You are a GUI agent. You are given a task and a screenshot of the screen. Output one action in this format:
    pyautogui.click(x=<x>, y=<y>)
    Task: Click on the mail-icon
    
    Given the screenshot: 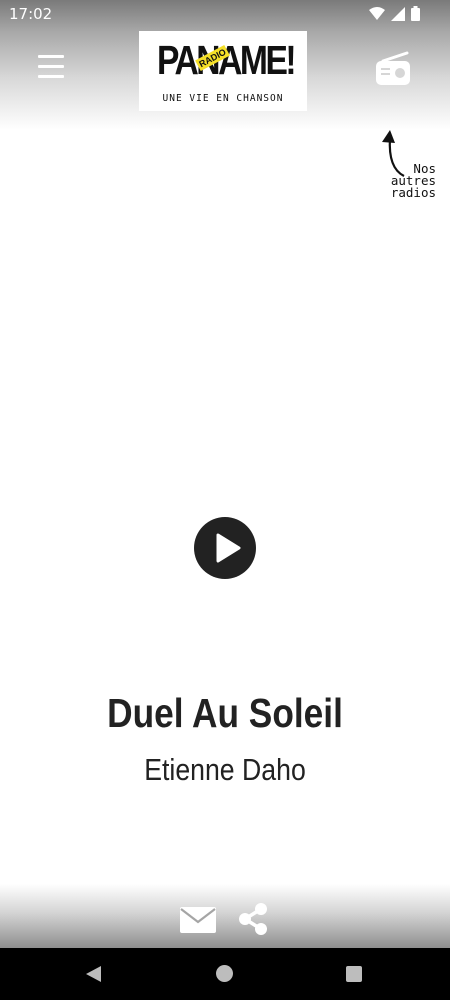 What is the action you would take?
    pyautogui.click(x=198, y=920)
    